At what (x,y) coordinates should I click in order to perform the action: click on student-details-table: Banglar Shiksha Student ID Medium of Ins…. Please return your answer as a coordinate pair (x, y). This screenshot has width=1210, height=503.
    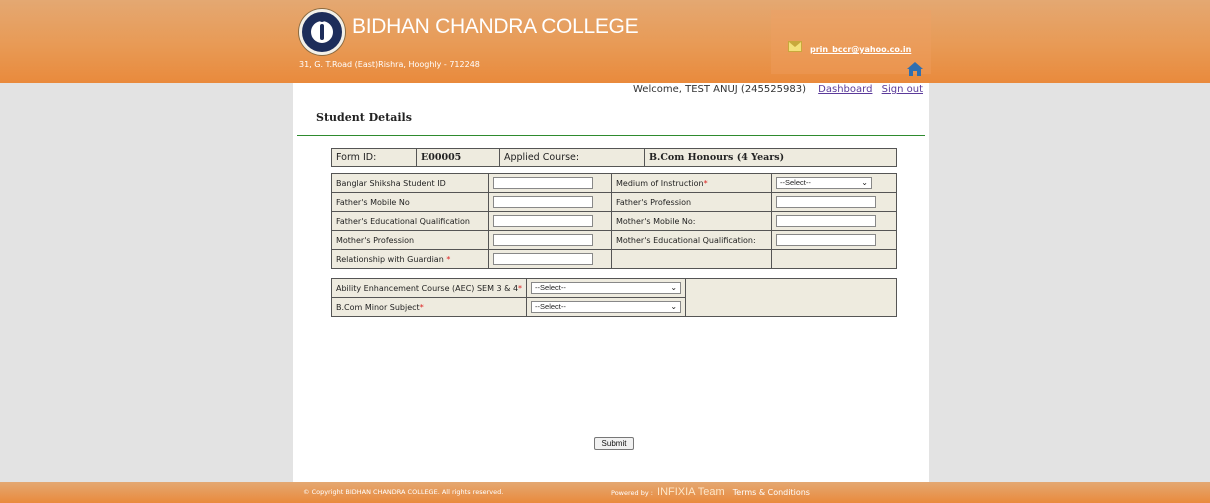
    Looking at the image, I should click on (614, 221).